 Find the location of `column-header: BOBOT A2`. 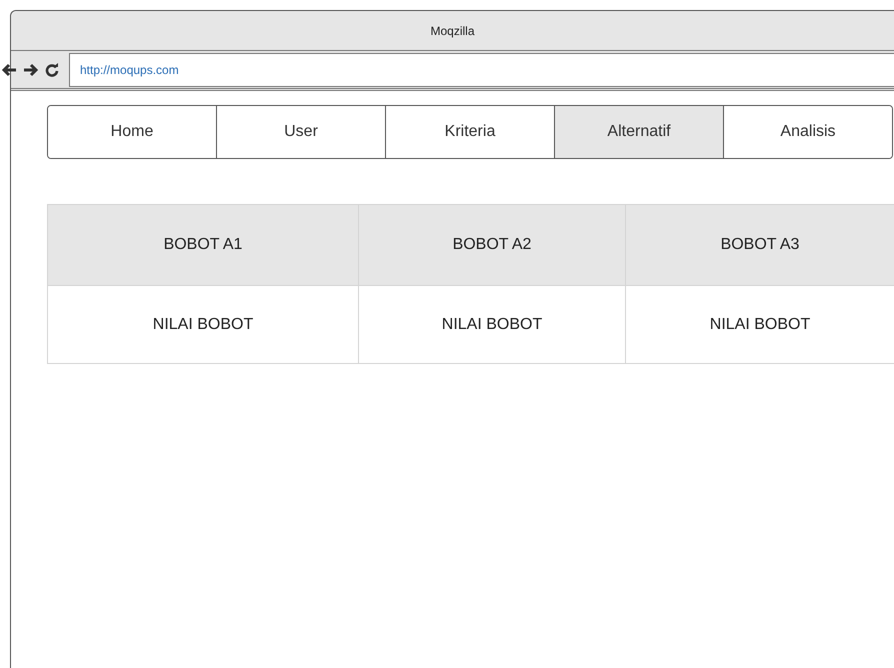

column-header: BOBOT A2 is located at coordinates (492, 245).